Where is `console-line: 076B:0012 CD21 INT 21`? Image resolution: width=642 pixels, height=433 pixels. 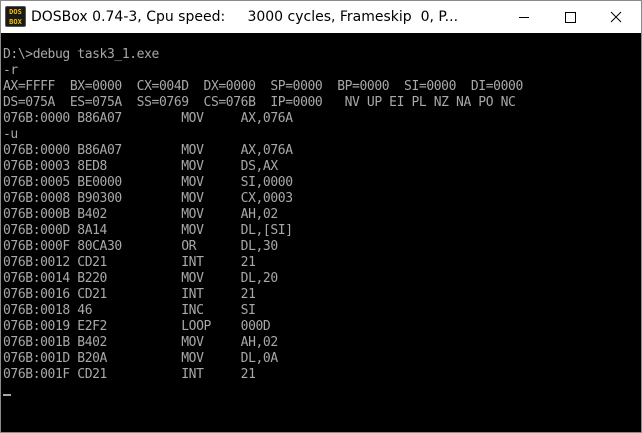
console-line: 076B:0012 CD21 INT 21 is located at coordinates (129, 262).